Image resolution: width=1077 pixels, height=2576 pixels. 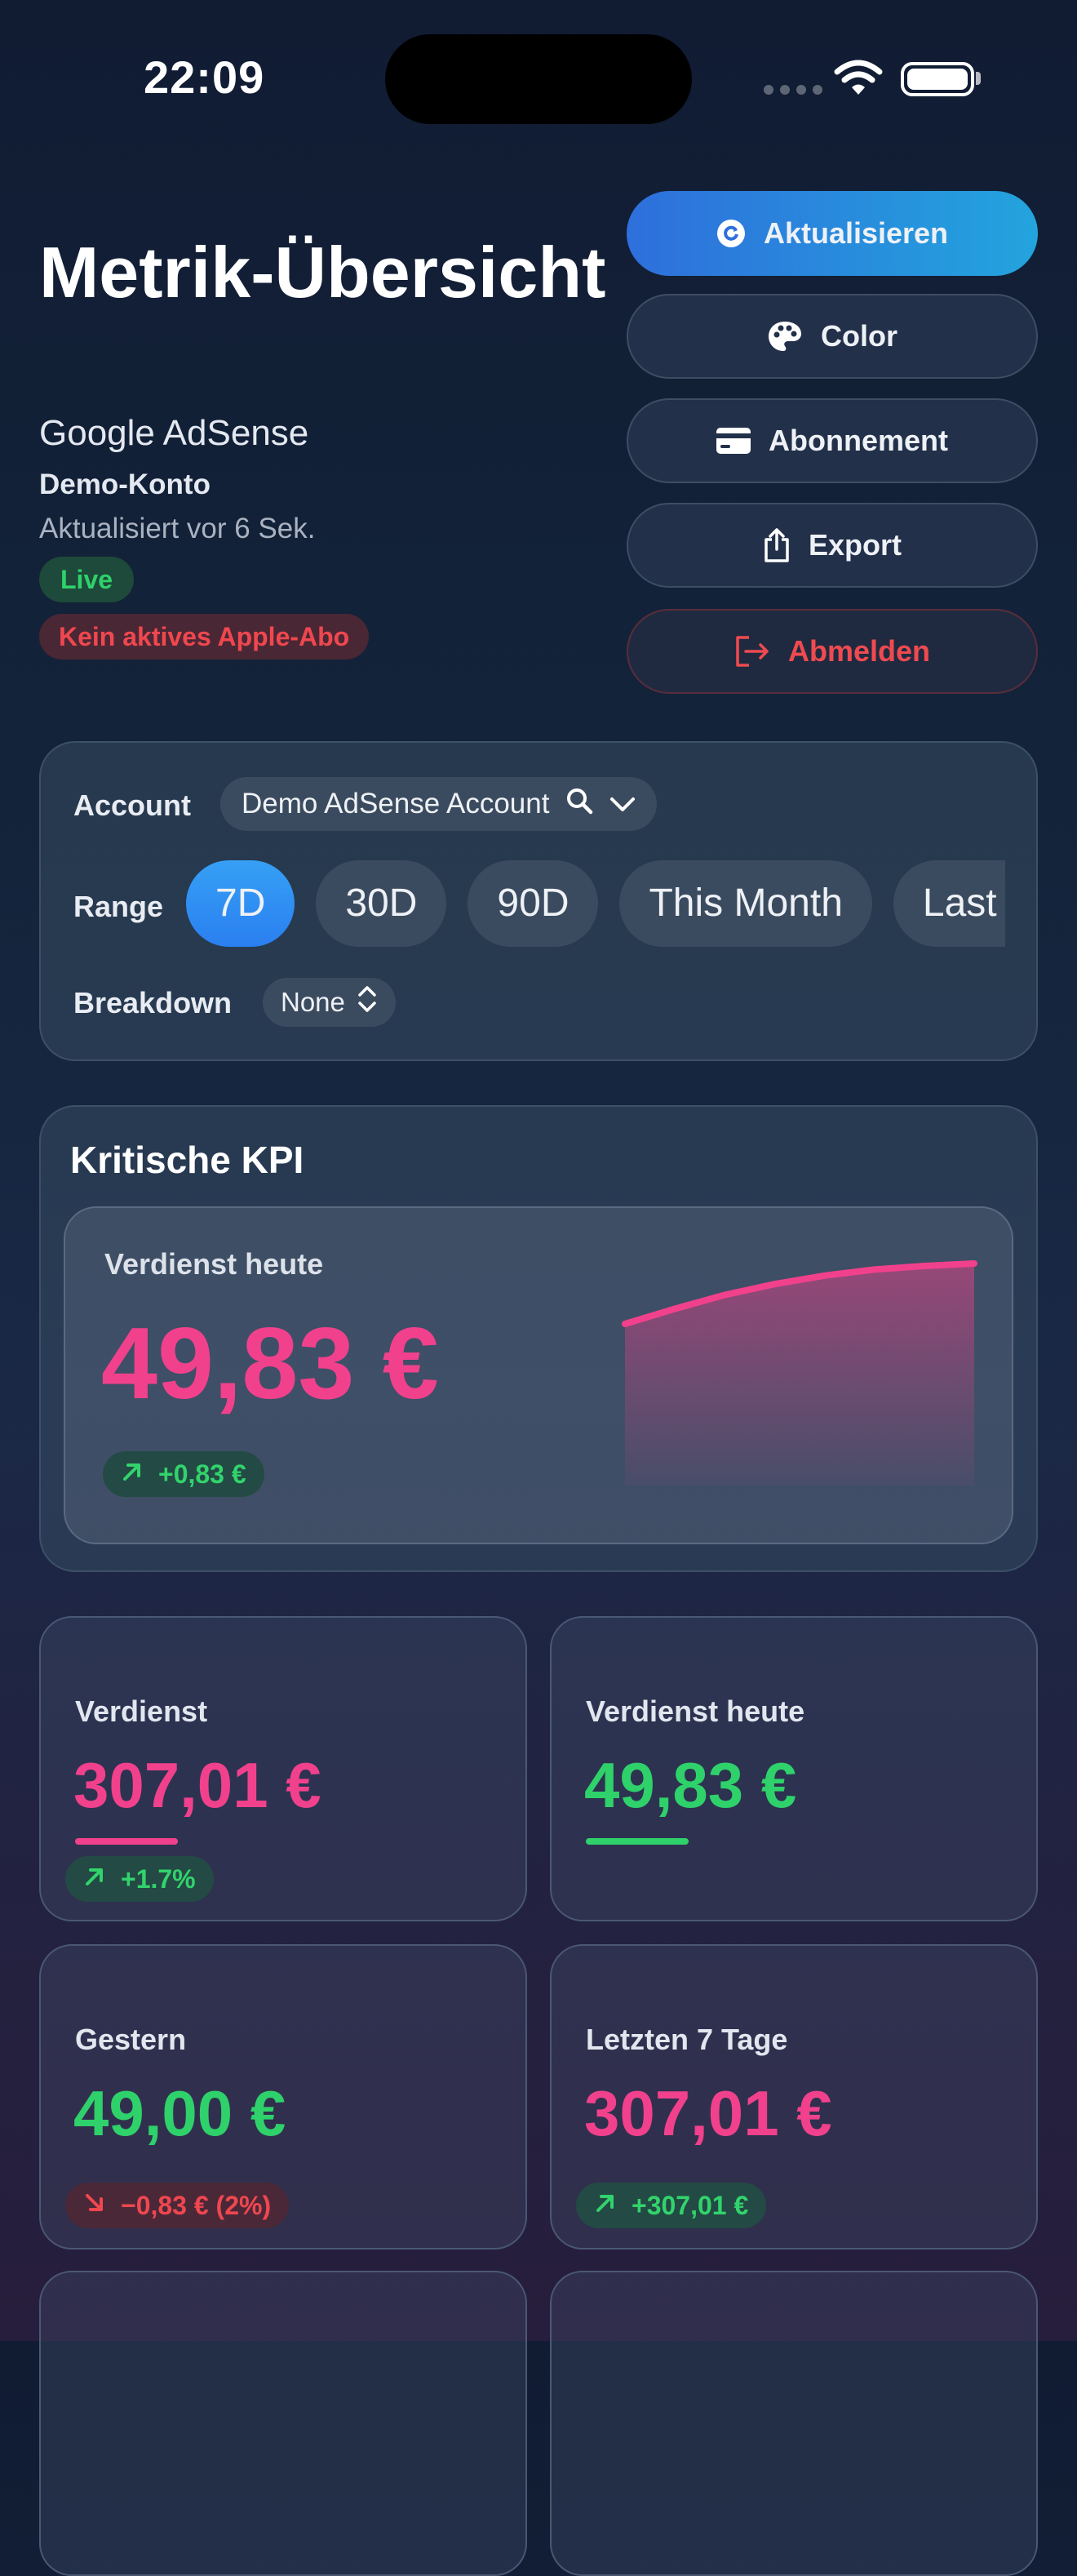 I want to click on account-label: Account, so click(x=132, y=805).